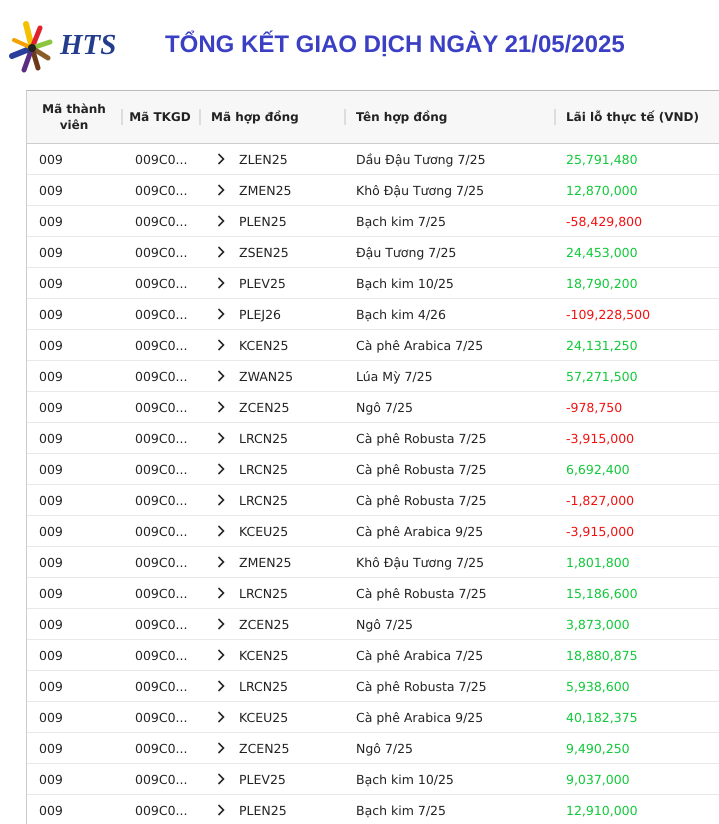 The height and width of the screenshot is (824, 719). I want to click on table-cell: ZSEN25, so click(264, 252).